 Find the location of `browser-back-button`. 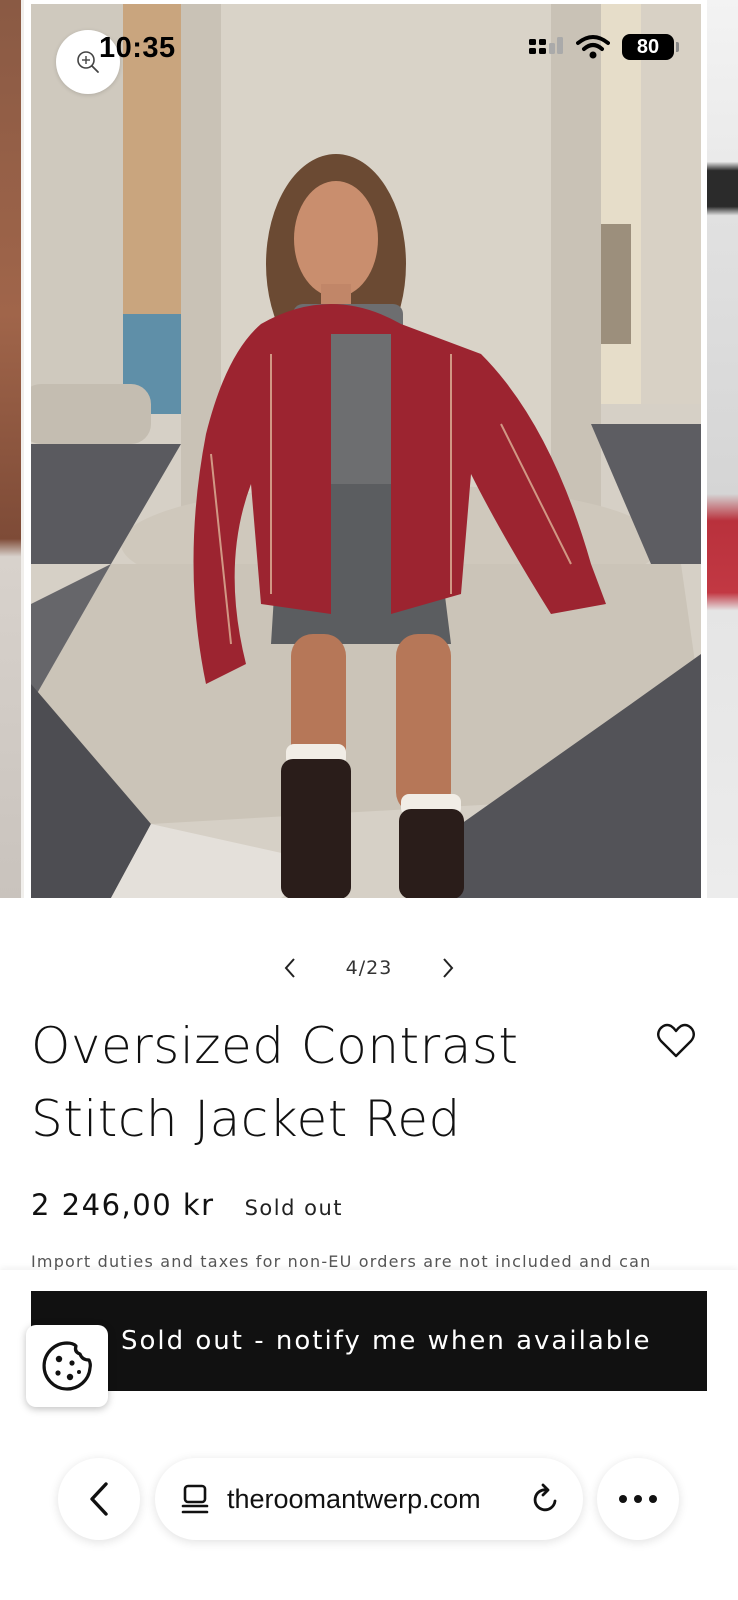

browser-back-button is located at coordinates (99, 1499).